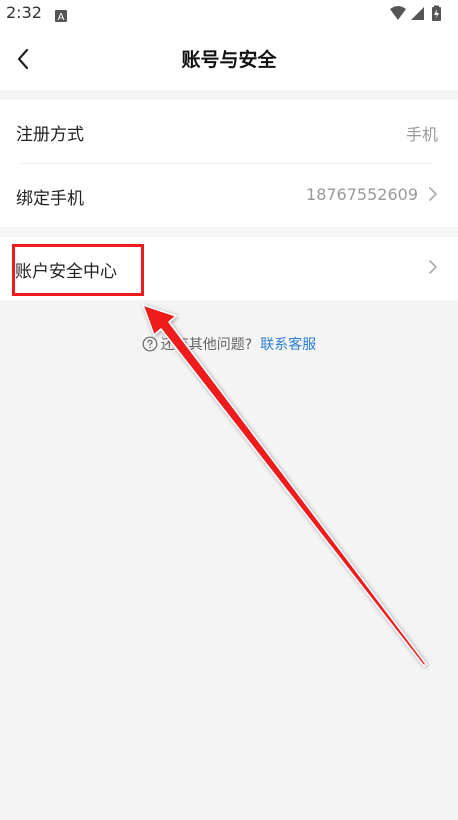 The width and height of the screenshot is (458, 820). What do you see at coordinates (206, 345) in the screenshot?
I see `help-text: 还有其他问题?` at bounding box center [206, 345].